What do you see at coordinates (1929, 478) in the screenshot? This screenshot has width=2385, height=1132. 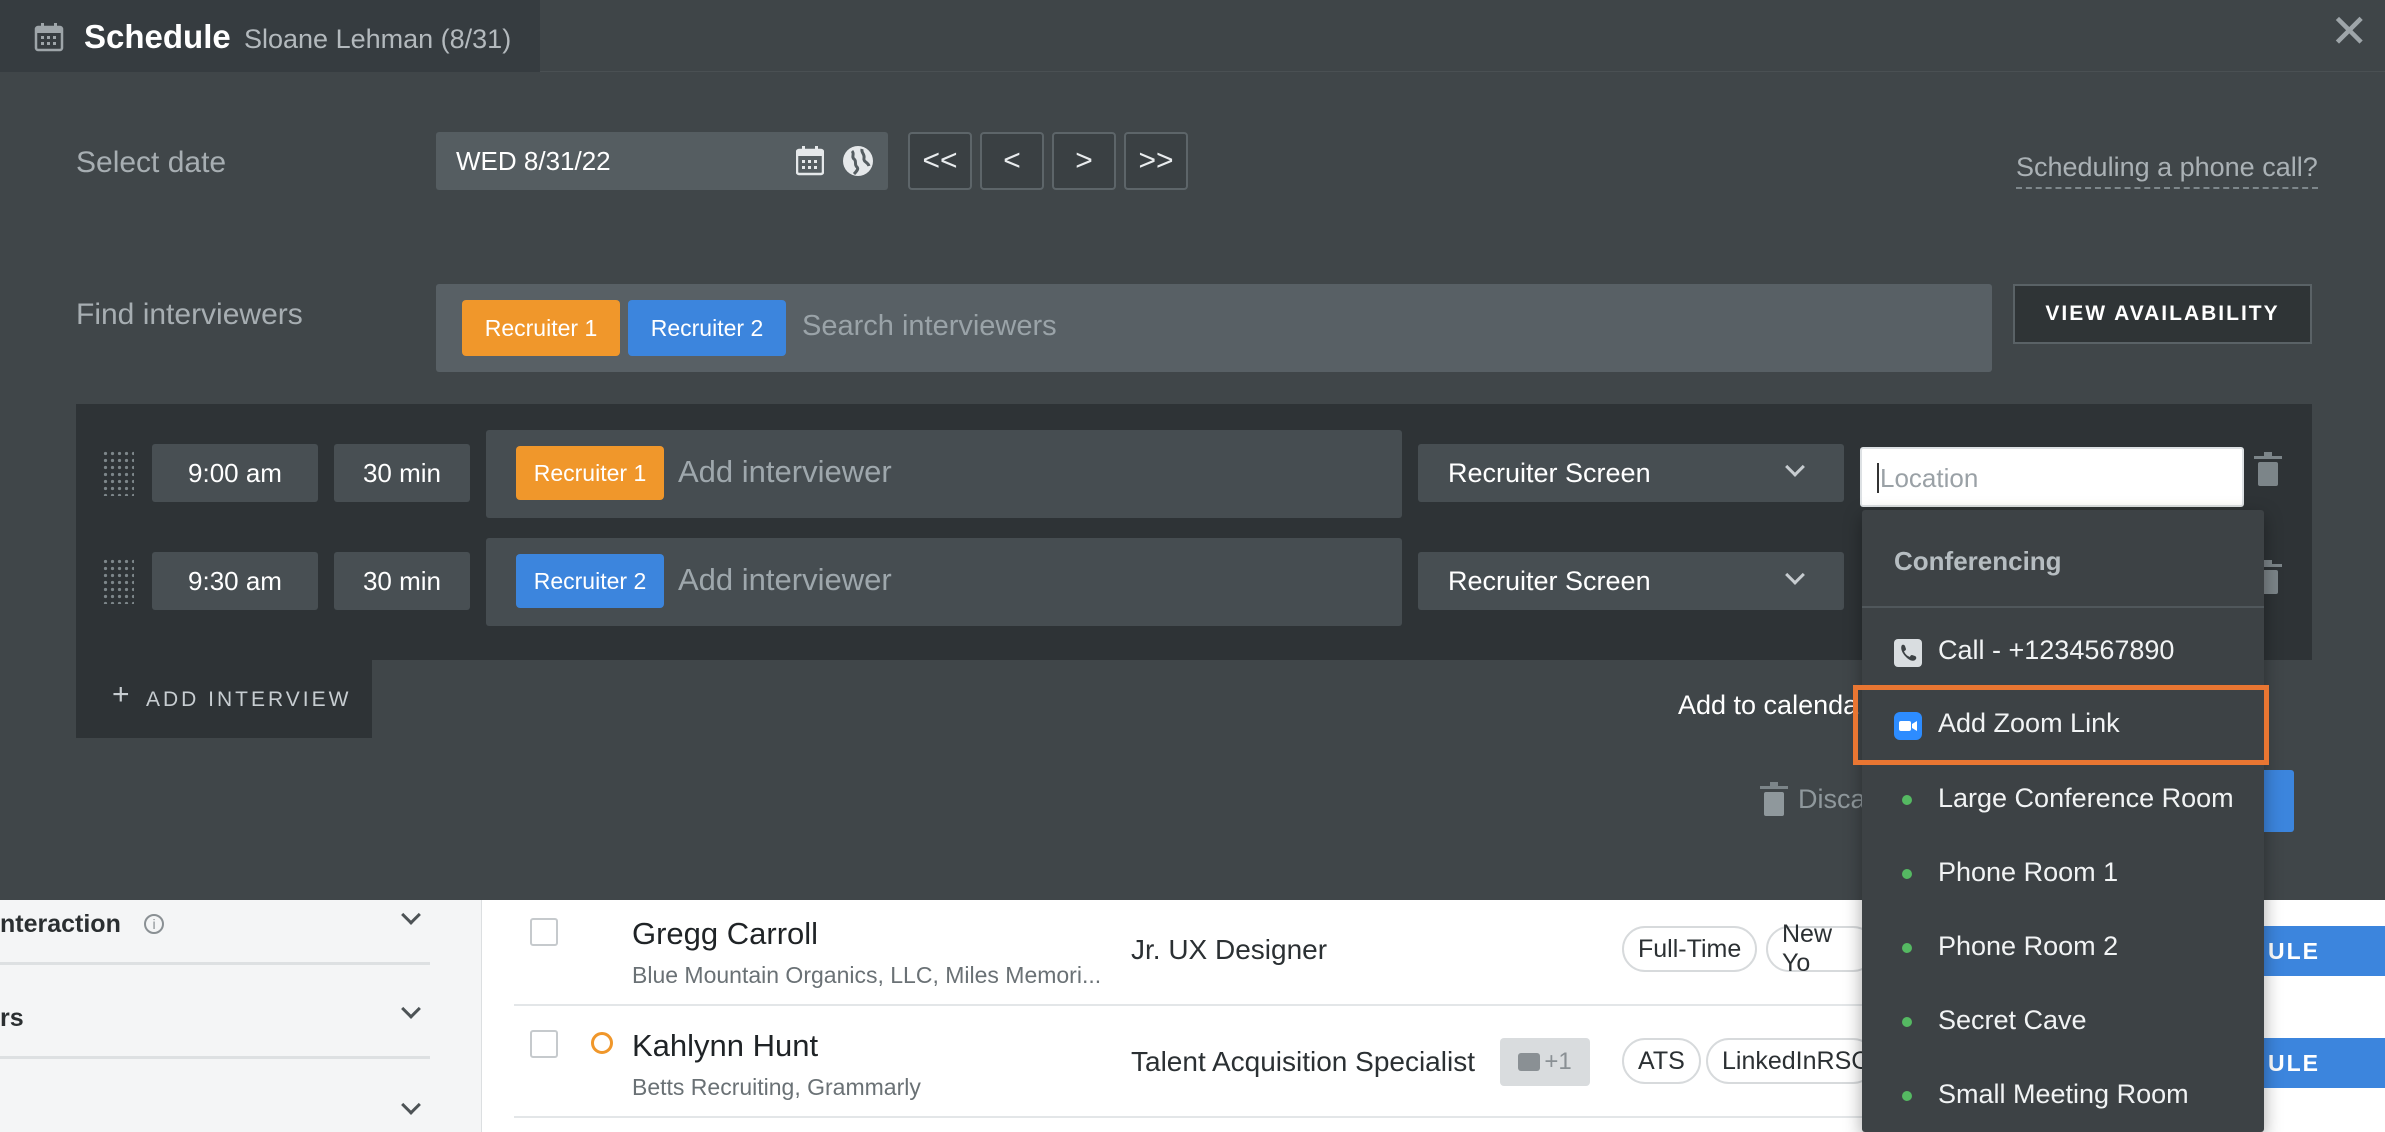 I see `location-placeholder: Location` at bounding box center [1929, 478].